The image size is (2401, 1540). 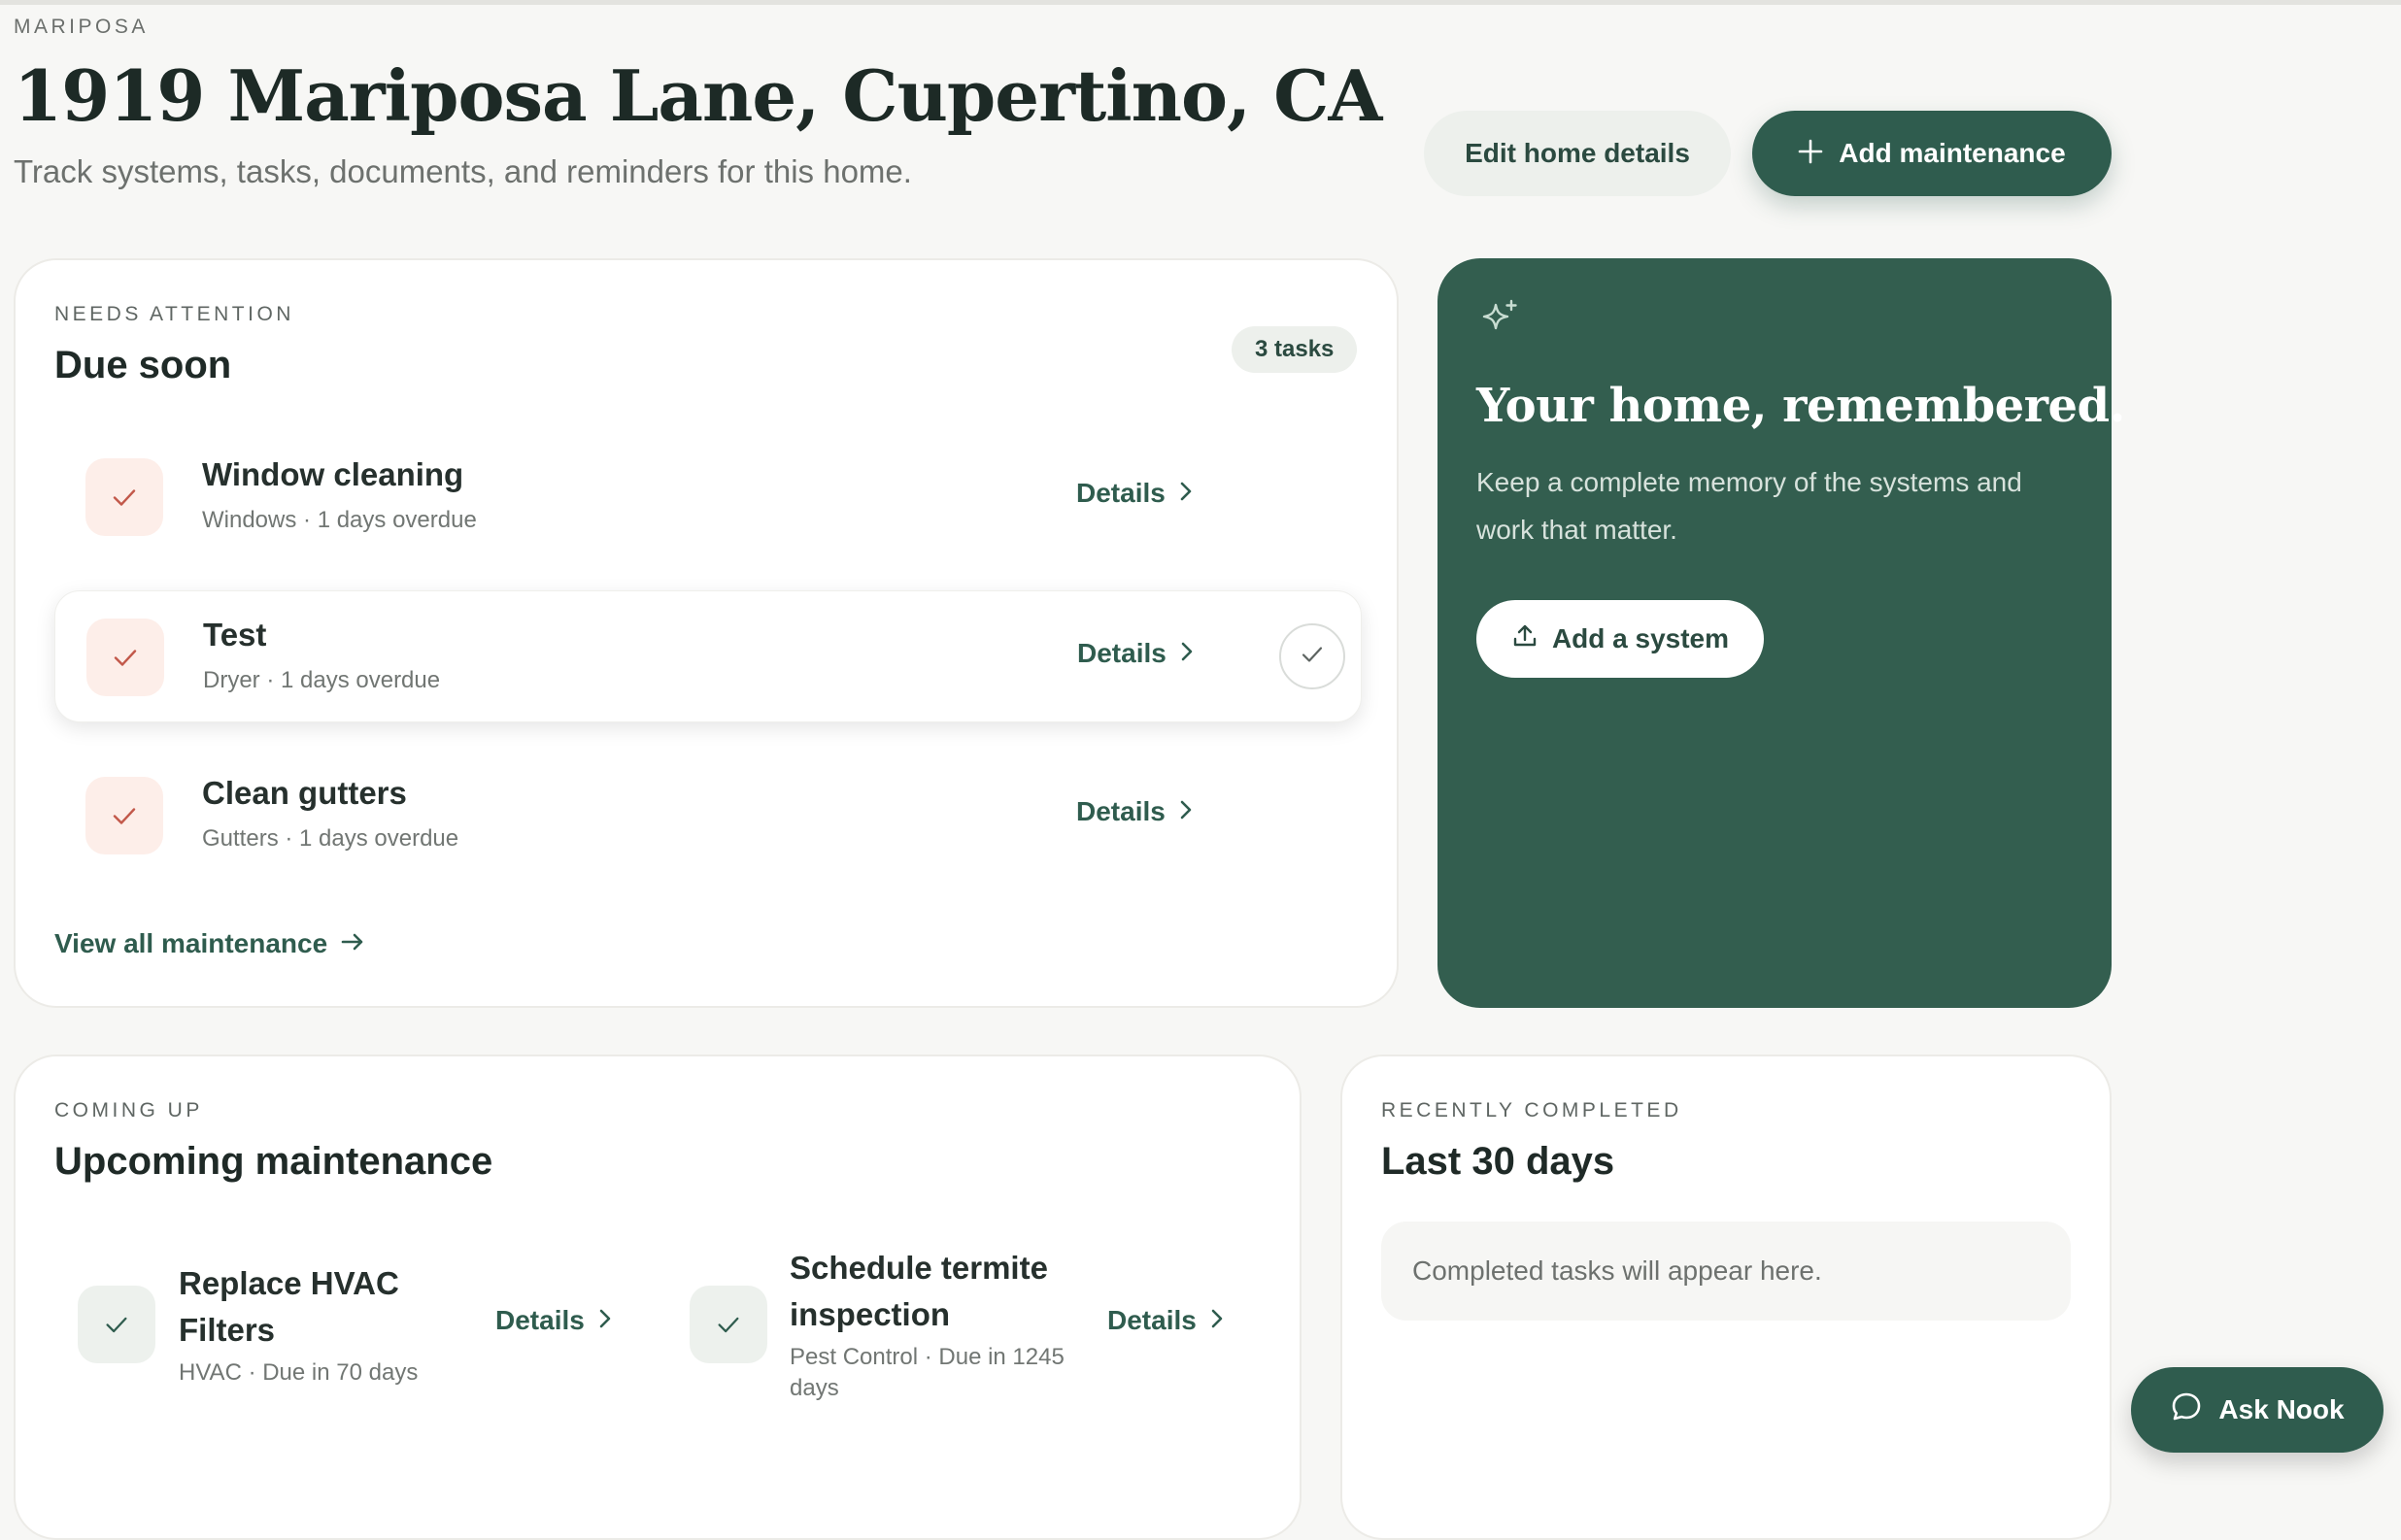 What do you see at coordinates (1295, 349) in the screenshot?
I see `task-count-badge: 3 tasks` at bounding box center [1295, 349].